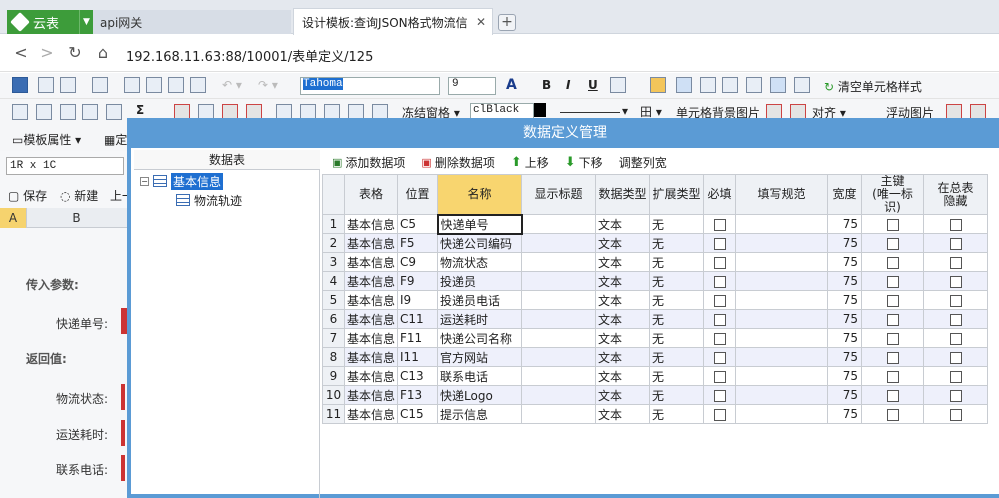 The height and width of the screenshot is (498, 999). Describe the element at coordinates (655, 224) in the screenshot. I see `table-row: 1 基本信息 C5 快递单号 文本无 75` at that location.